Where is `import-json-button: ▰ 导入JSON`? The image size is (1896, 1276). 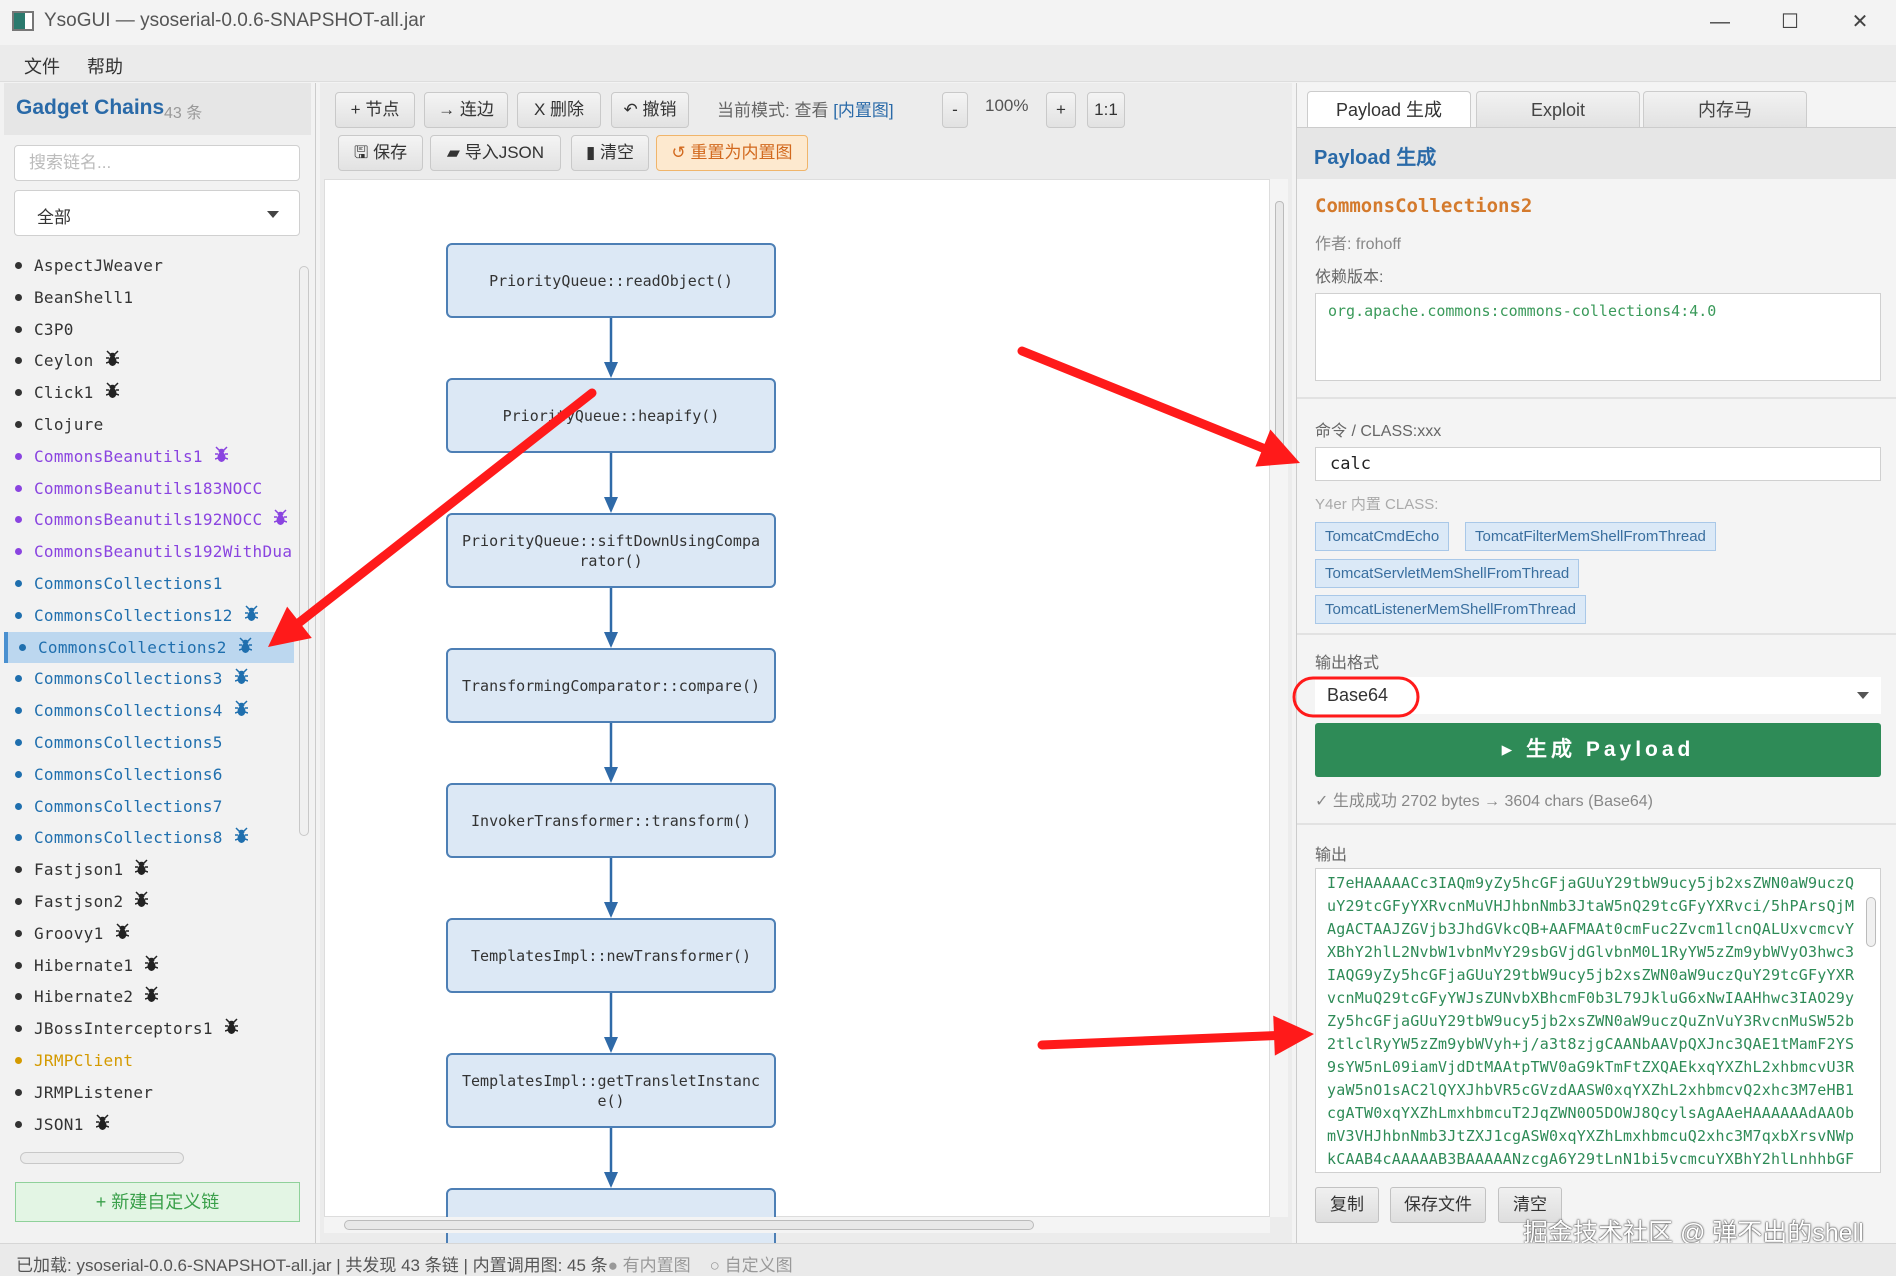
import-json-button: ▰ 导入JSON is located at coordinates (495, 153).